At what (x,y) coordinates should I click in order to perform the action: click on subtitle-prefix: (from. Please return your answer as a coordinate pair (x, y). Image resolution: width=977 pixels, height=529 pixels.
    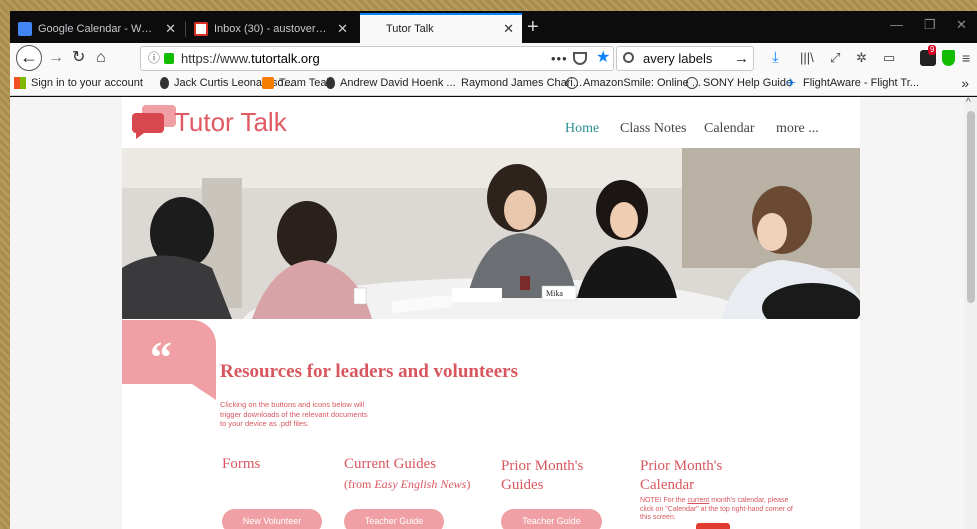
    Looking at the image, I should click on (359, 484).